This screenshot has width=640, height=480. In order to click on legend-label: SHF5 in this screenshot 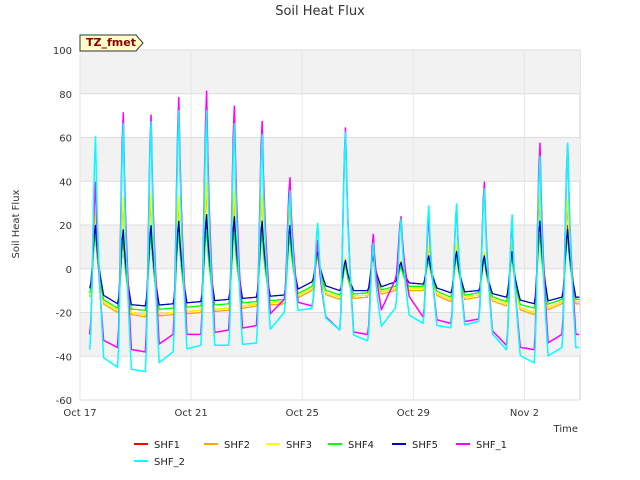, I will do `click(425, 445)`.